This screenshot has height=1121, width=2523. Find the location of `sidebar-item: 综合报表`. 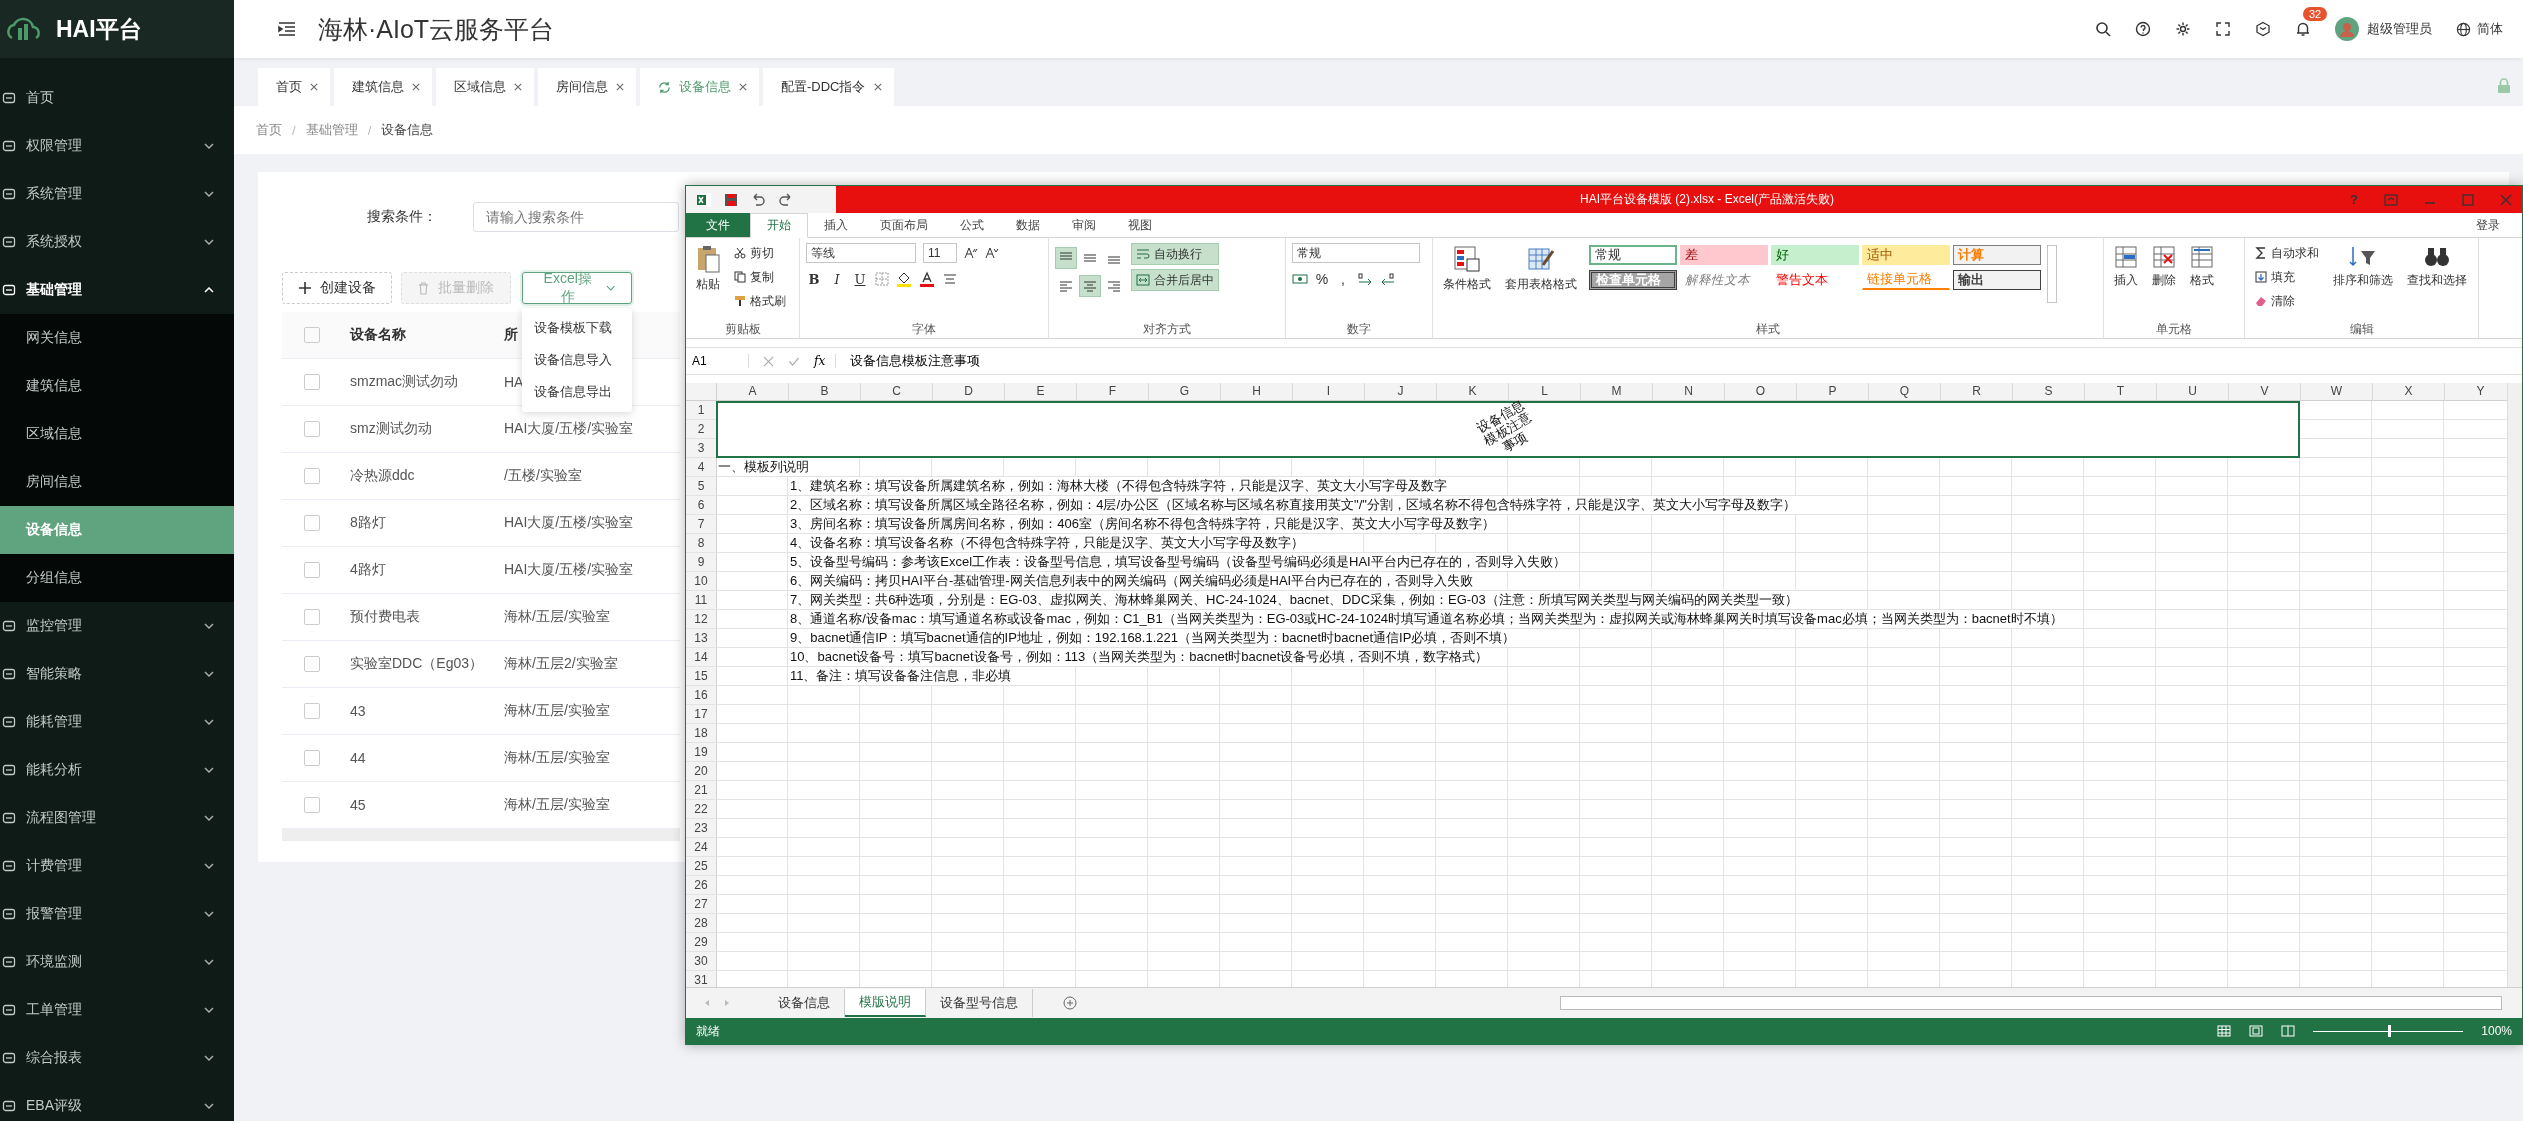

sidebar-item: 综合报表 is located at coordinates (117, 1058).